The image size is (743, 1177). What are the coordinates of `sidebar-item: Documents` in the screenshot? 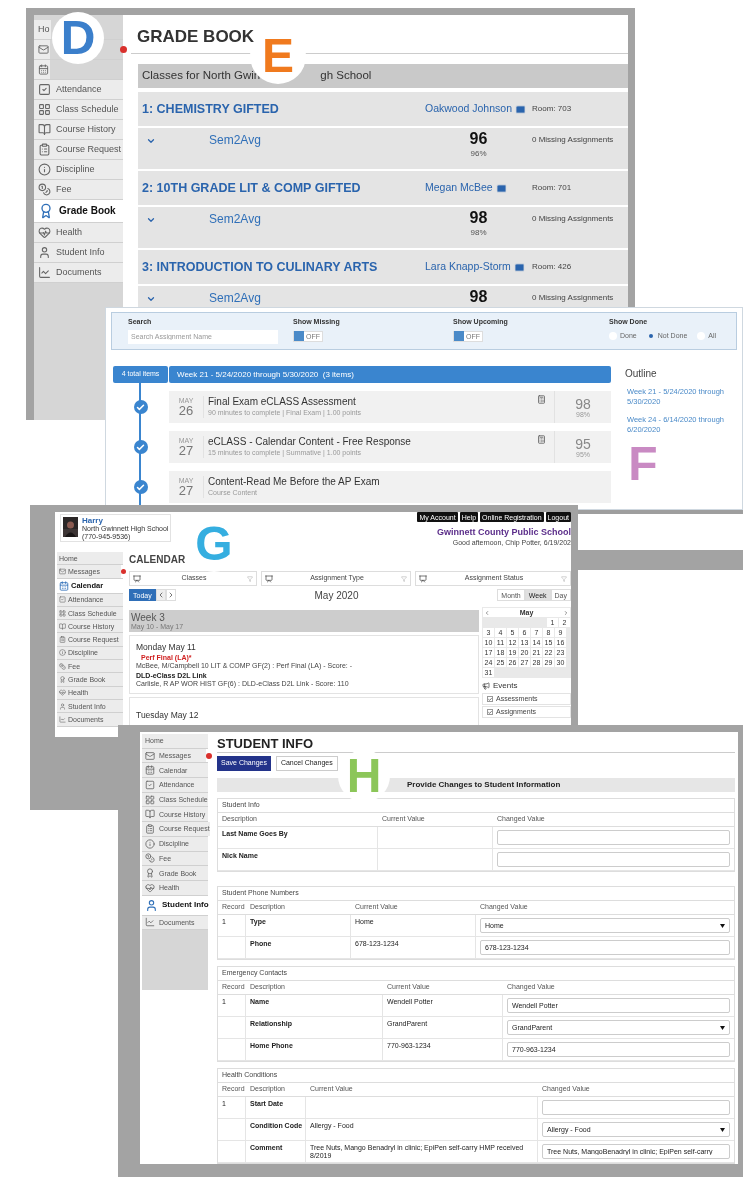 It's located at (78, 272).